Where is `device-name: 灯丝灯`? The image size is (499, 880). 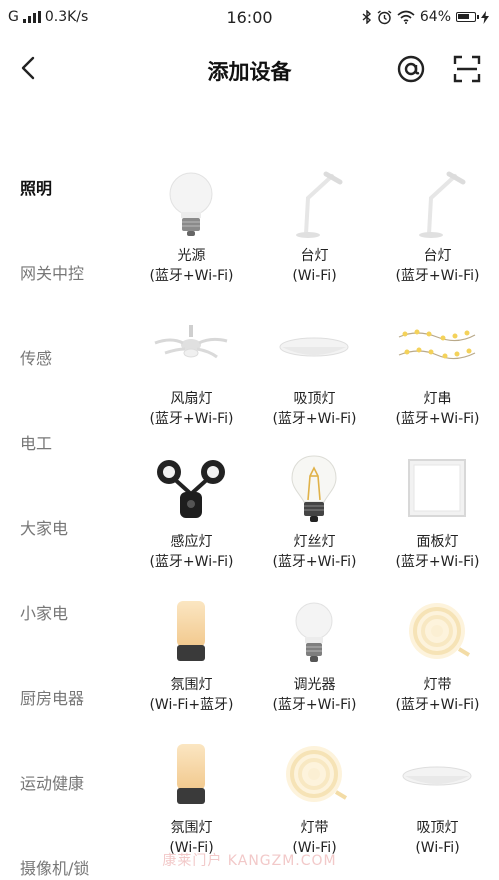 device-name: 灯丝灯 is located at coordinates (314, 542).